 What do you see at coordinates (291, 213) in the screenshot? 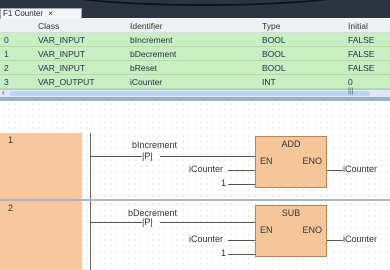
I see `block-name: SUB` at bounding box center [291, 213].